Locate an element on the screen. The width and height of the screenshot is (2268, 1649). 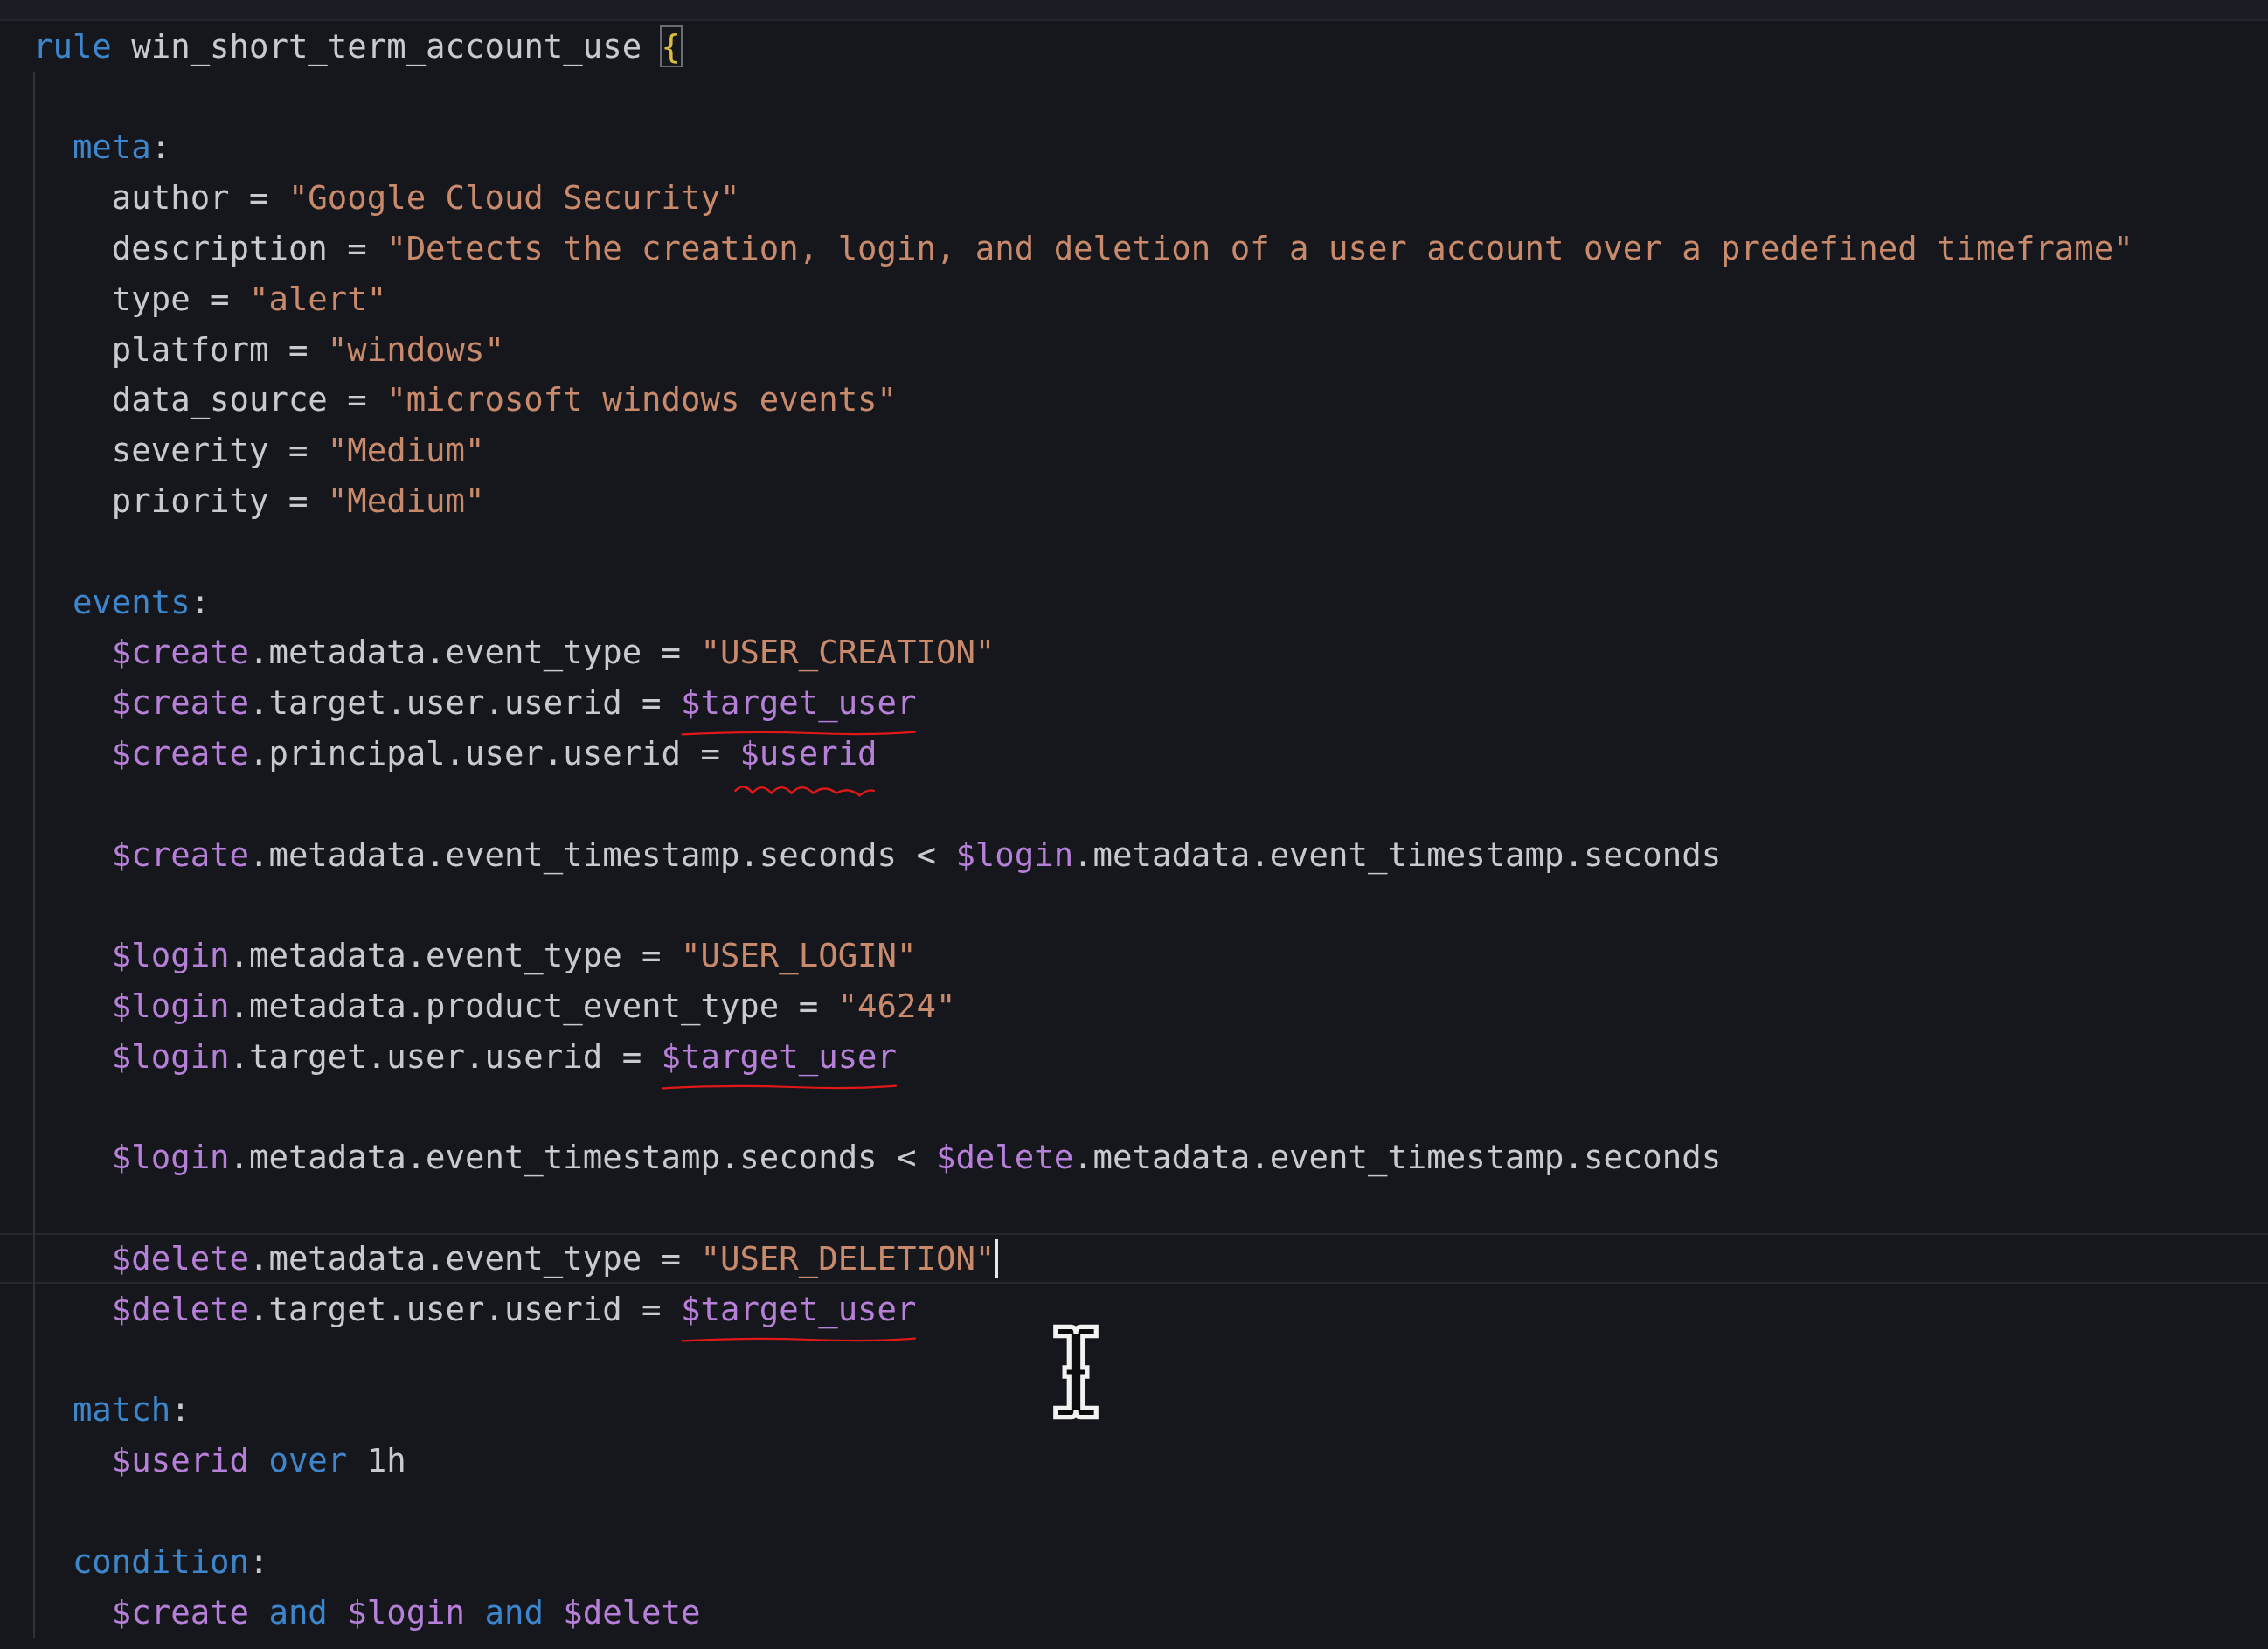
code-line: description = "Detects the creation, login, and deletion of a user account over a predefined timeframe" is located at coordinates (1122, 248).